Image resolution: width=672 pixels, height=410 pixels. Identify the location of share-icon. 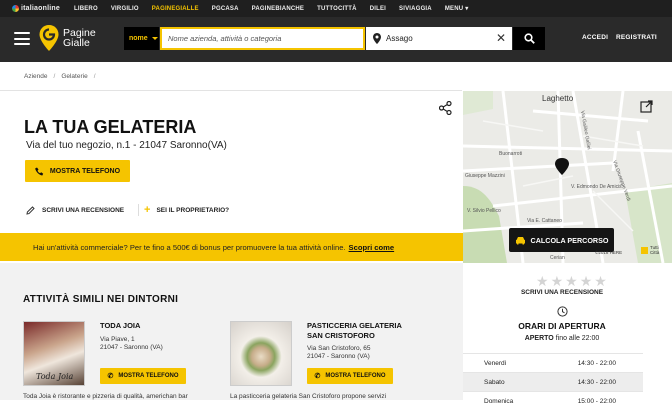
(445, 108).